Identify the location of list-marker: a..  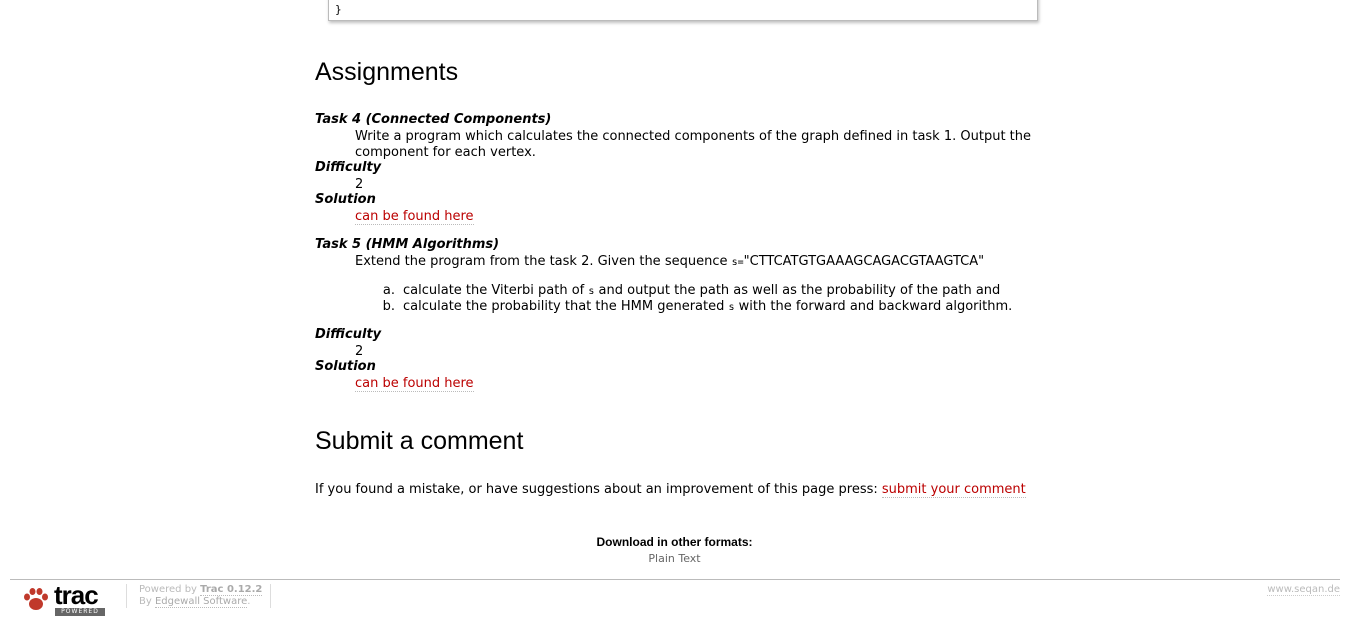
(388, 290).